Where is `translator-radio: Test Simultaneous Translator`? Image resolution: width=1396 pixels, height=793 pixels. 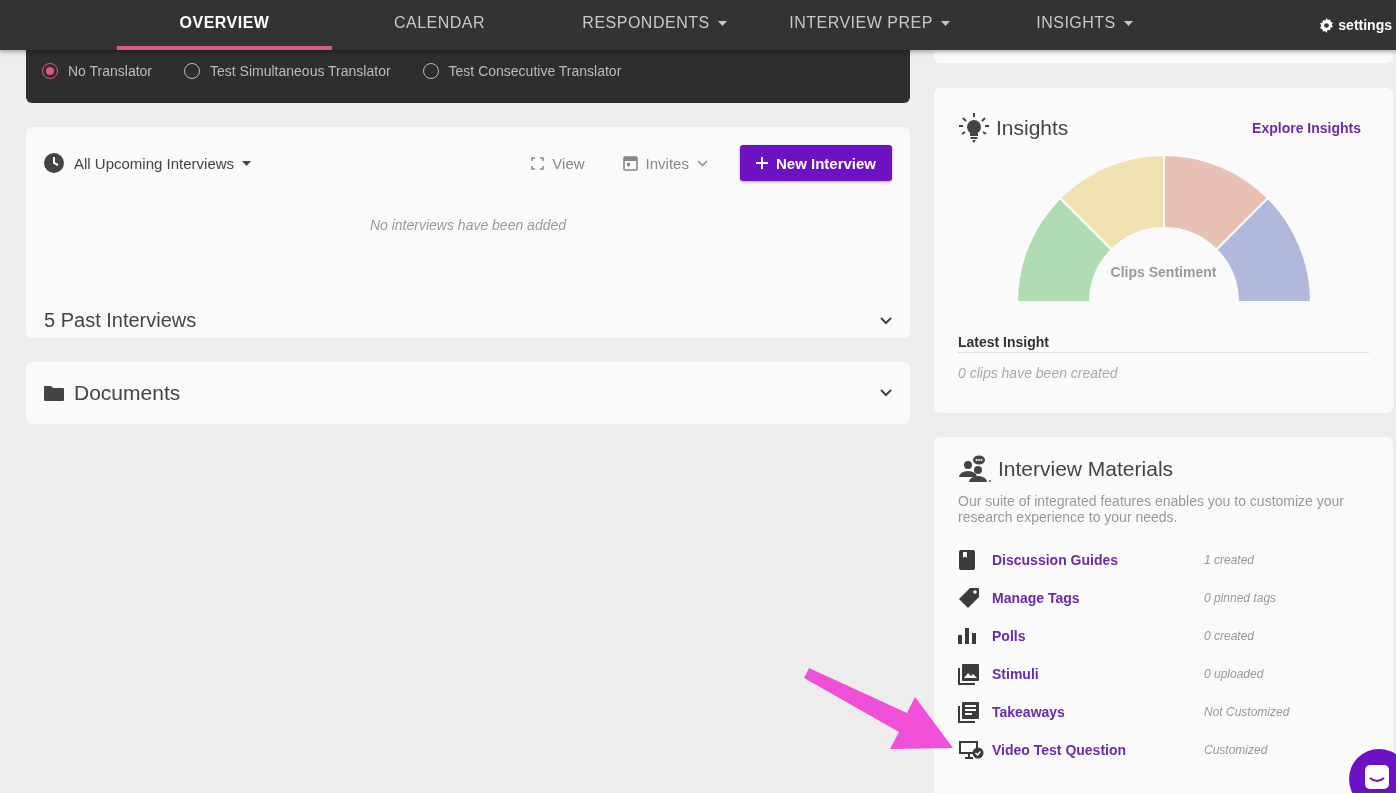 translator-radio: Test Simultaneous Translator is located at coordinates (287, 70).